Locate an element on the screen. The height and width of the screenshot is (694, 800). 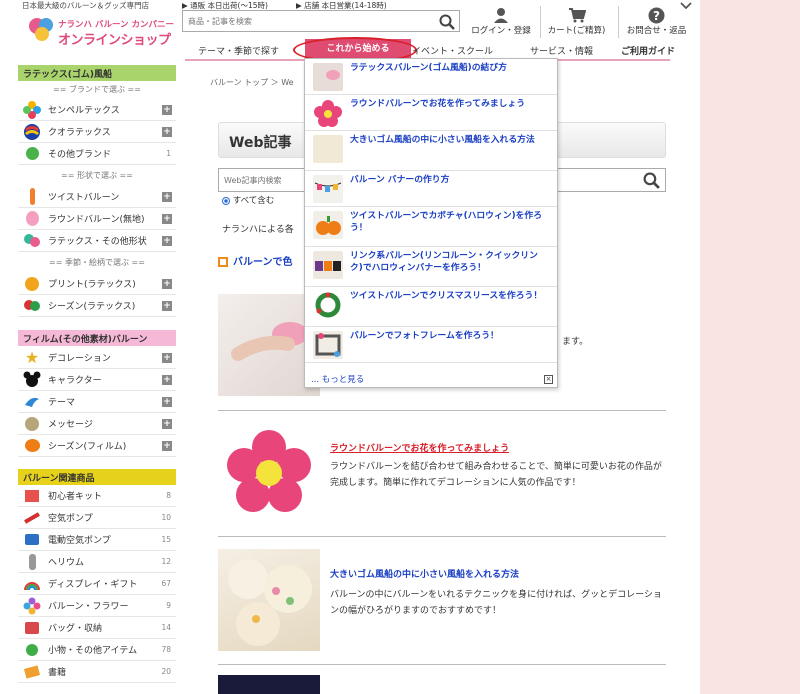
sidebar-item-label: ラテックス・その他形状 is located at coordinates (97, 242).